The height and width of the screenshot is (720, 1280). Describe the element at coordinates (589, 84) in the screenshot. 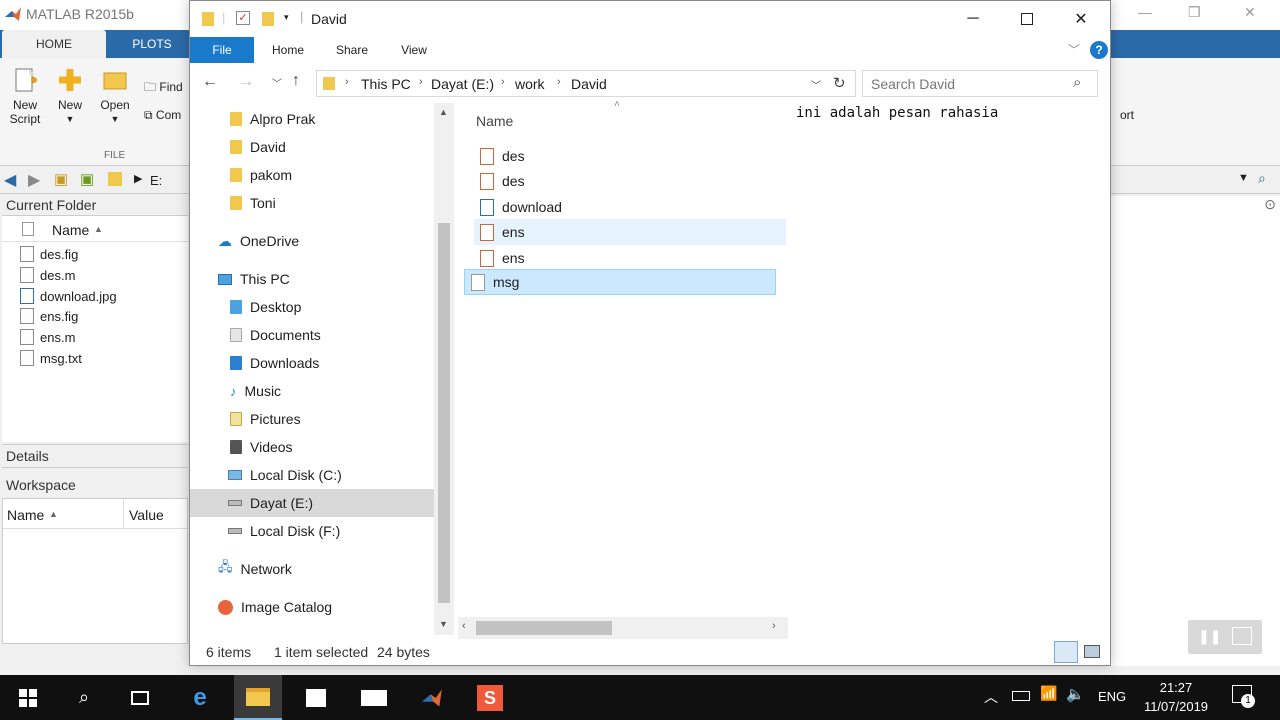

I see `breadcrumb-david: David` at that location.